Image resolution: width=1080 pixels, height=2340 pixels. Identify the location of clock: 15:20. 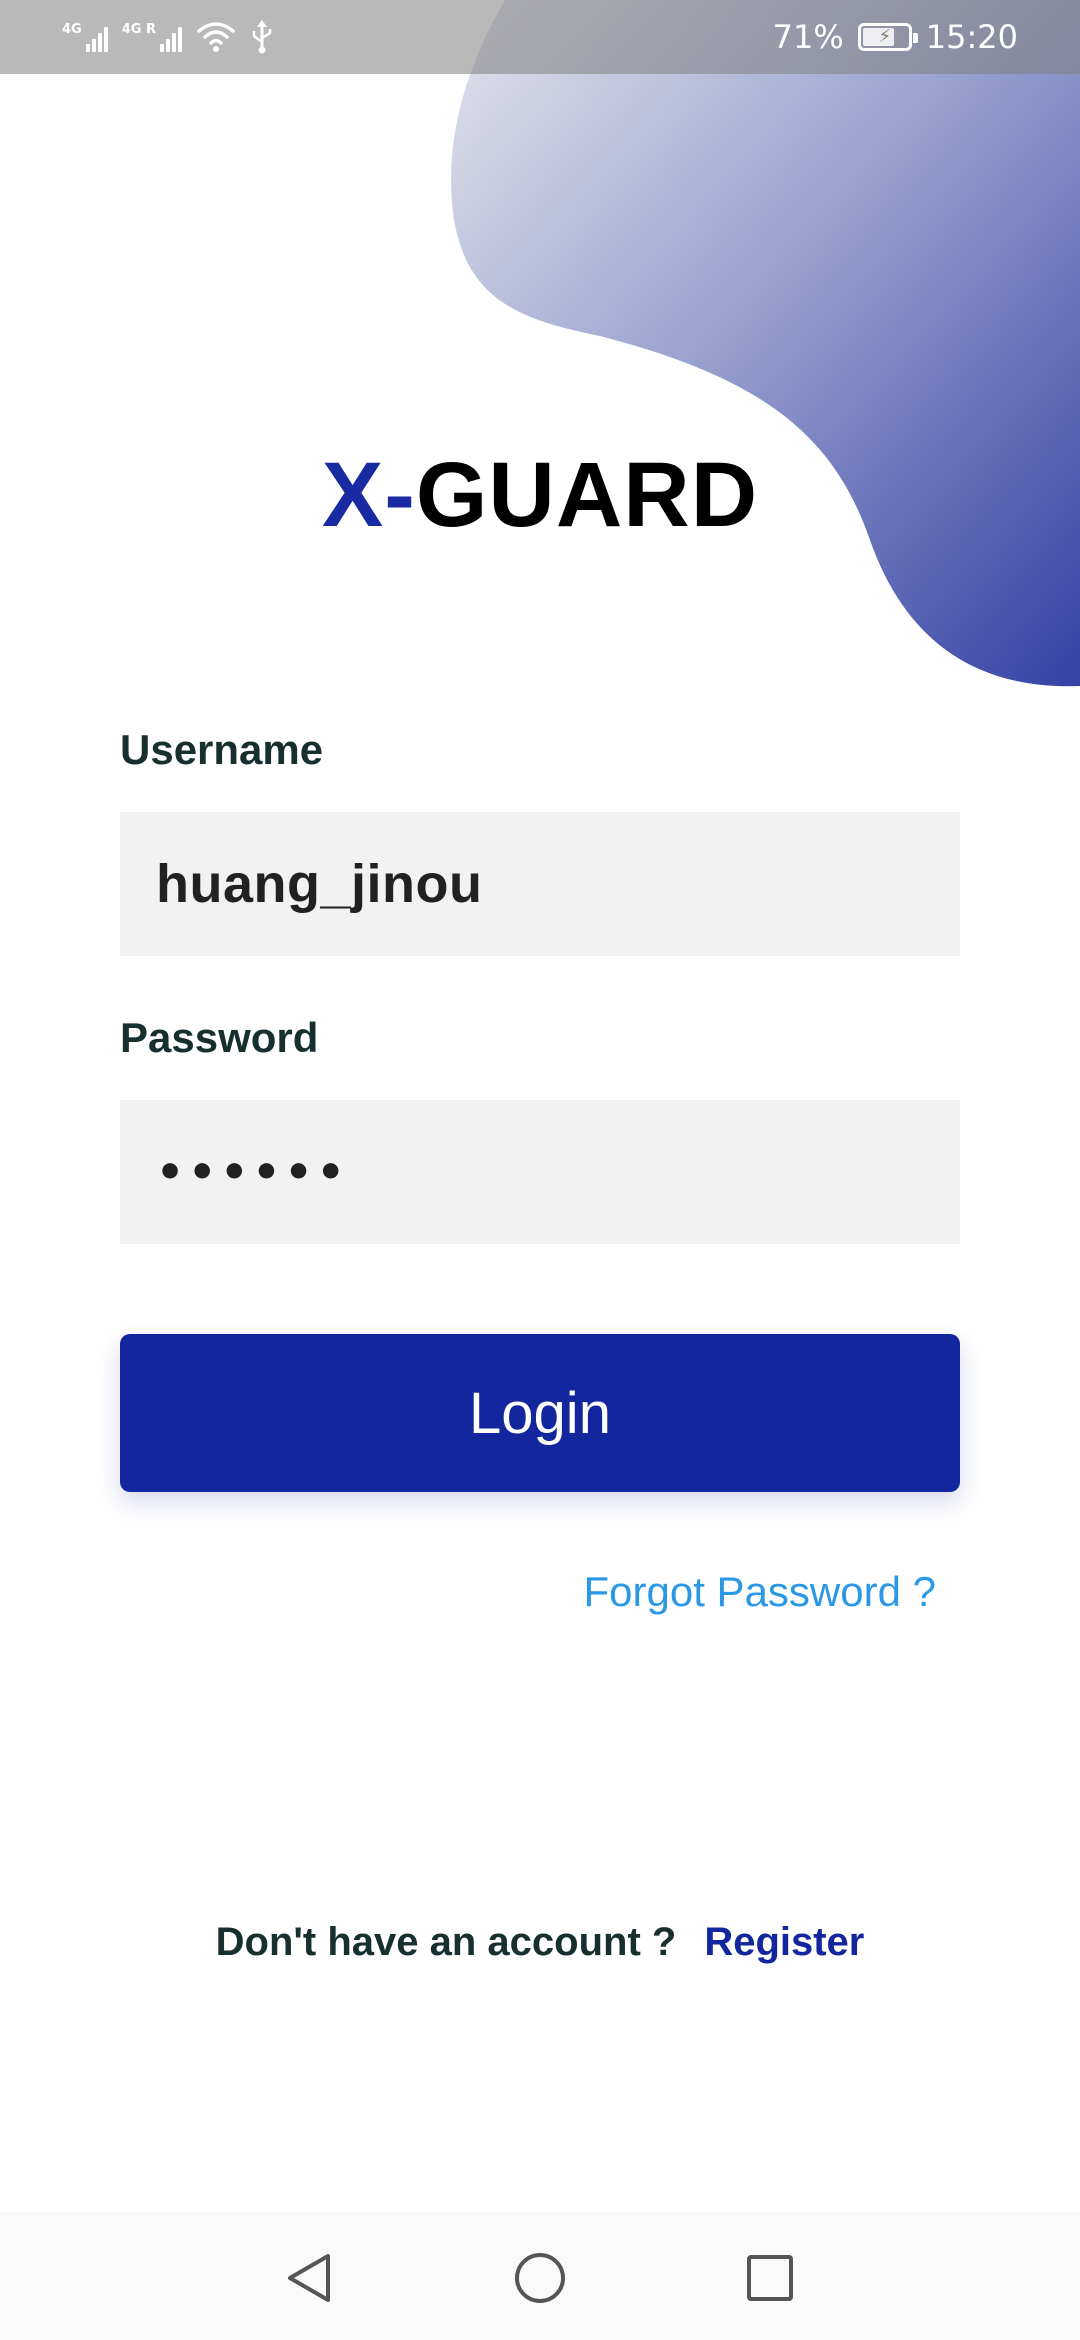
(971, 37).